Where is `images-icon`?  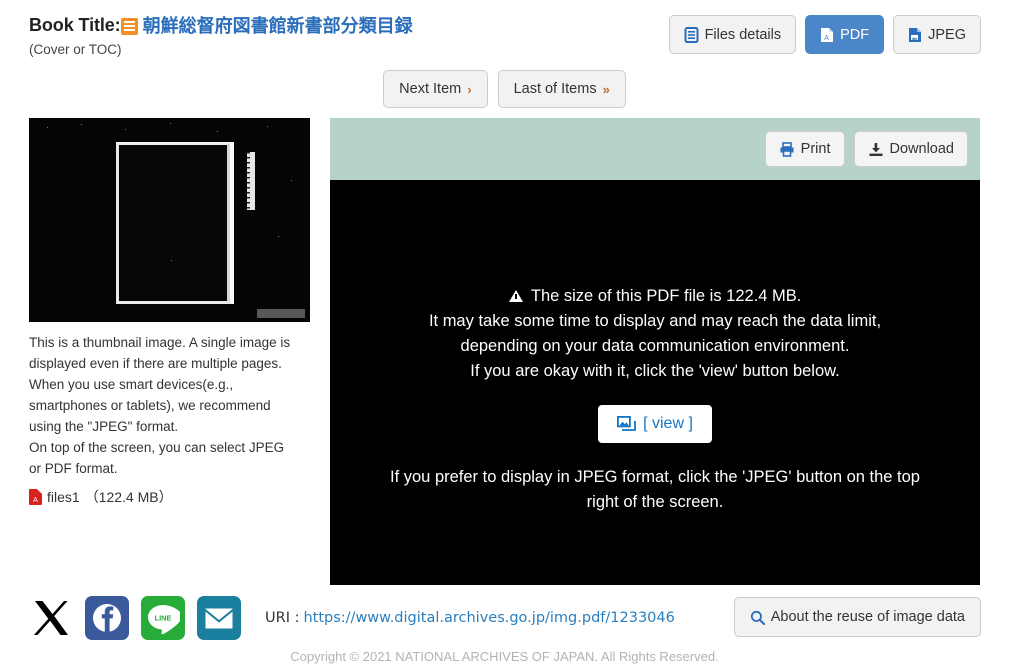
images-icon is located at coordinates (626, 424).